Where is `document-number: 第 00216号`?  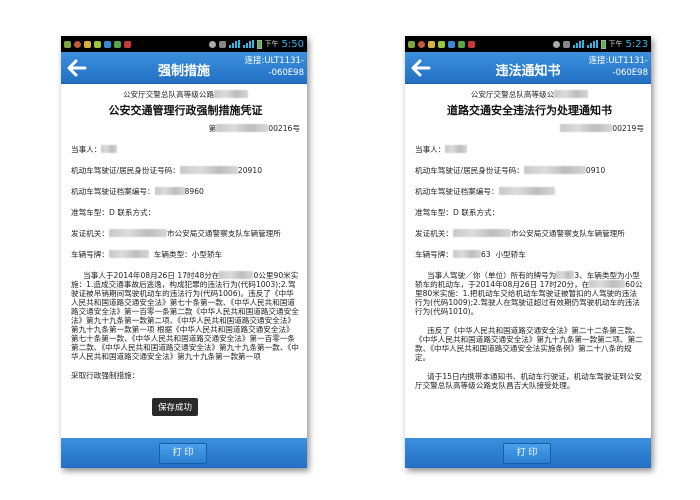
document-number: 第 00216号 is located at coordinates (185, 128).